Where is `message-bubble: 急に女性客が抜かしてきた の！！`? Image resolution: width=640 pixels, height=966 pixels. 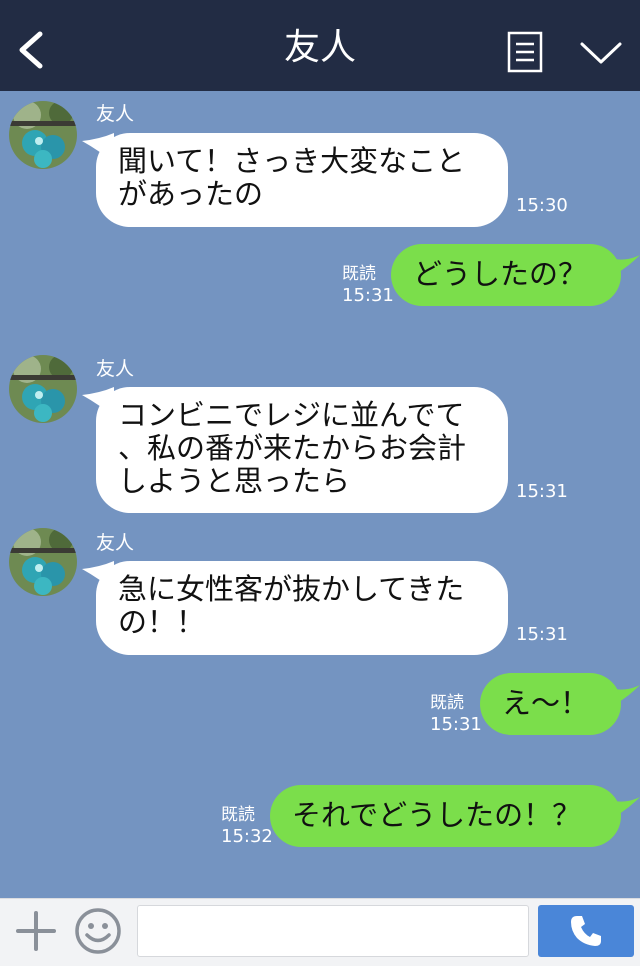
message-bubble: 急に女性客が抜かしてきた の！！ is located at coordinates (302, 608).